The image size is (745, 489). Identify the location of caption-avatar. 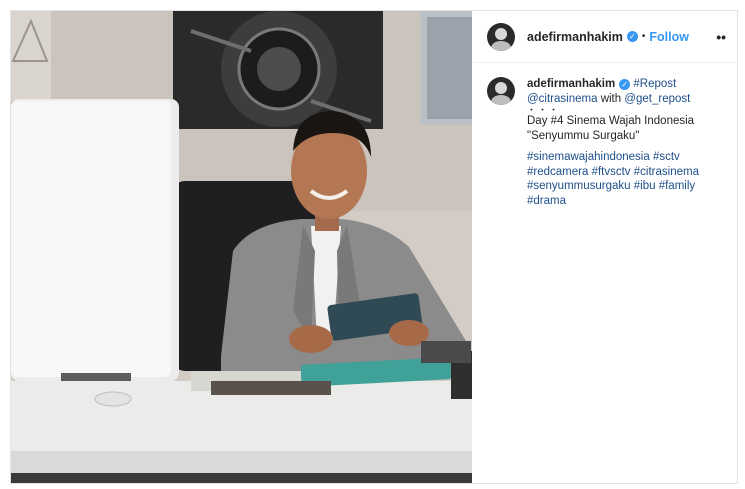
(501, 91).